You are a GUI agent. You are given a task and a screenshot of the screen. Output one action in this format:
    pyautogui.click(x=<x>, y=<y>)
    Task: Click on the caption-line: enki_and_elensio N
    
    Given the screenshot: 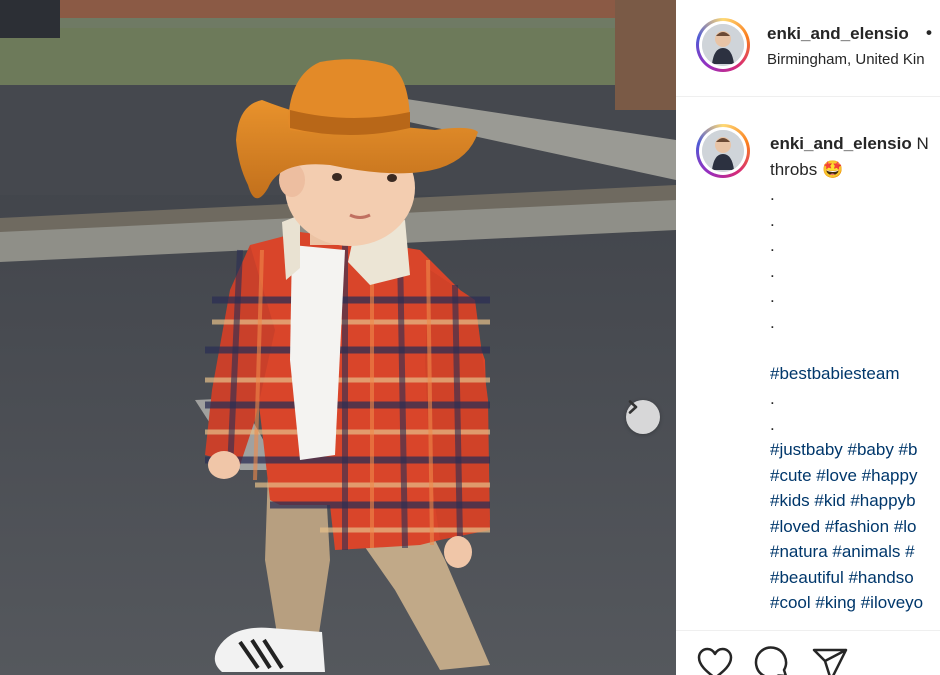 What is the action you would take?
    pyautogui.click(x=855, y=144)
    